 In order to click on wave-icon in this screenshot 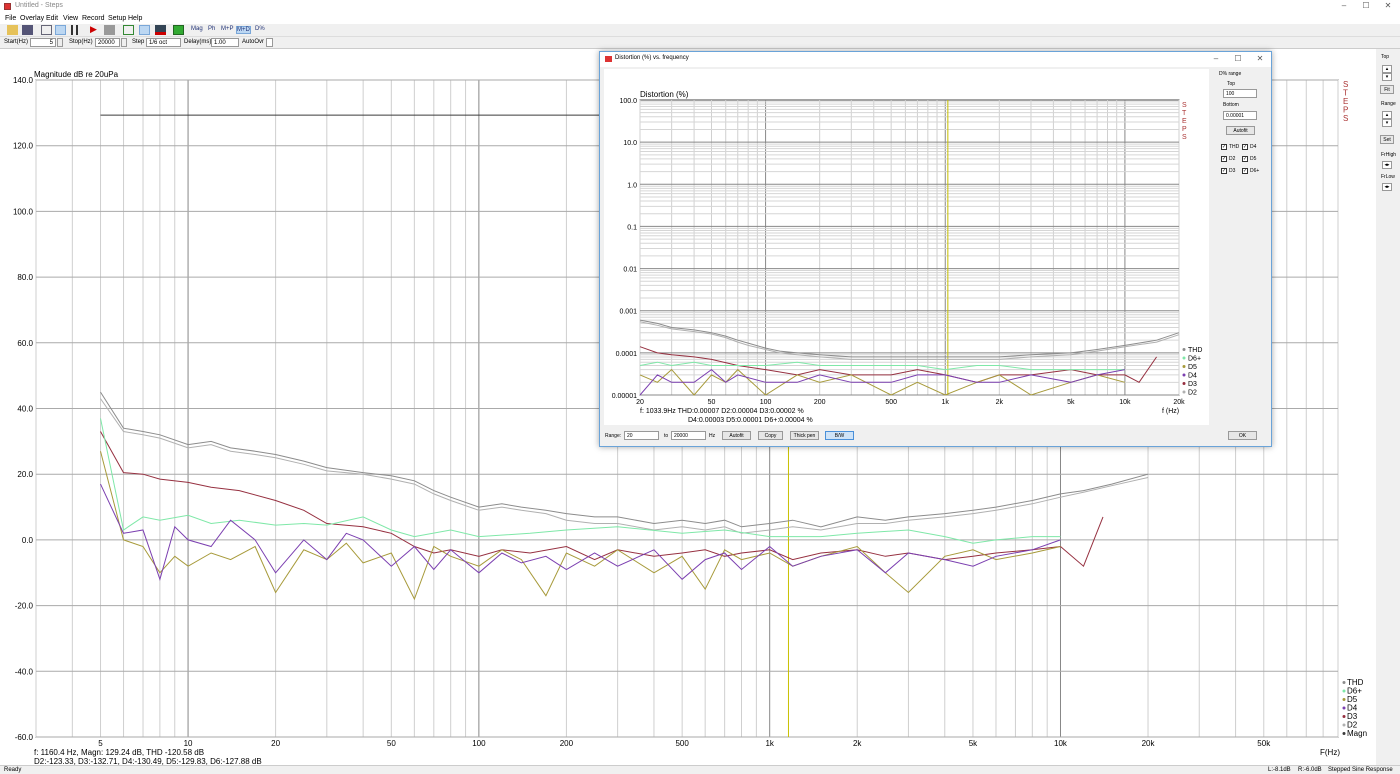, I will do `click(144, 30)`.